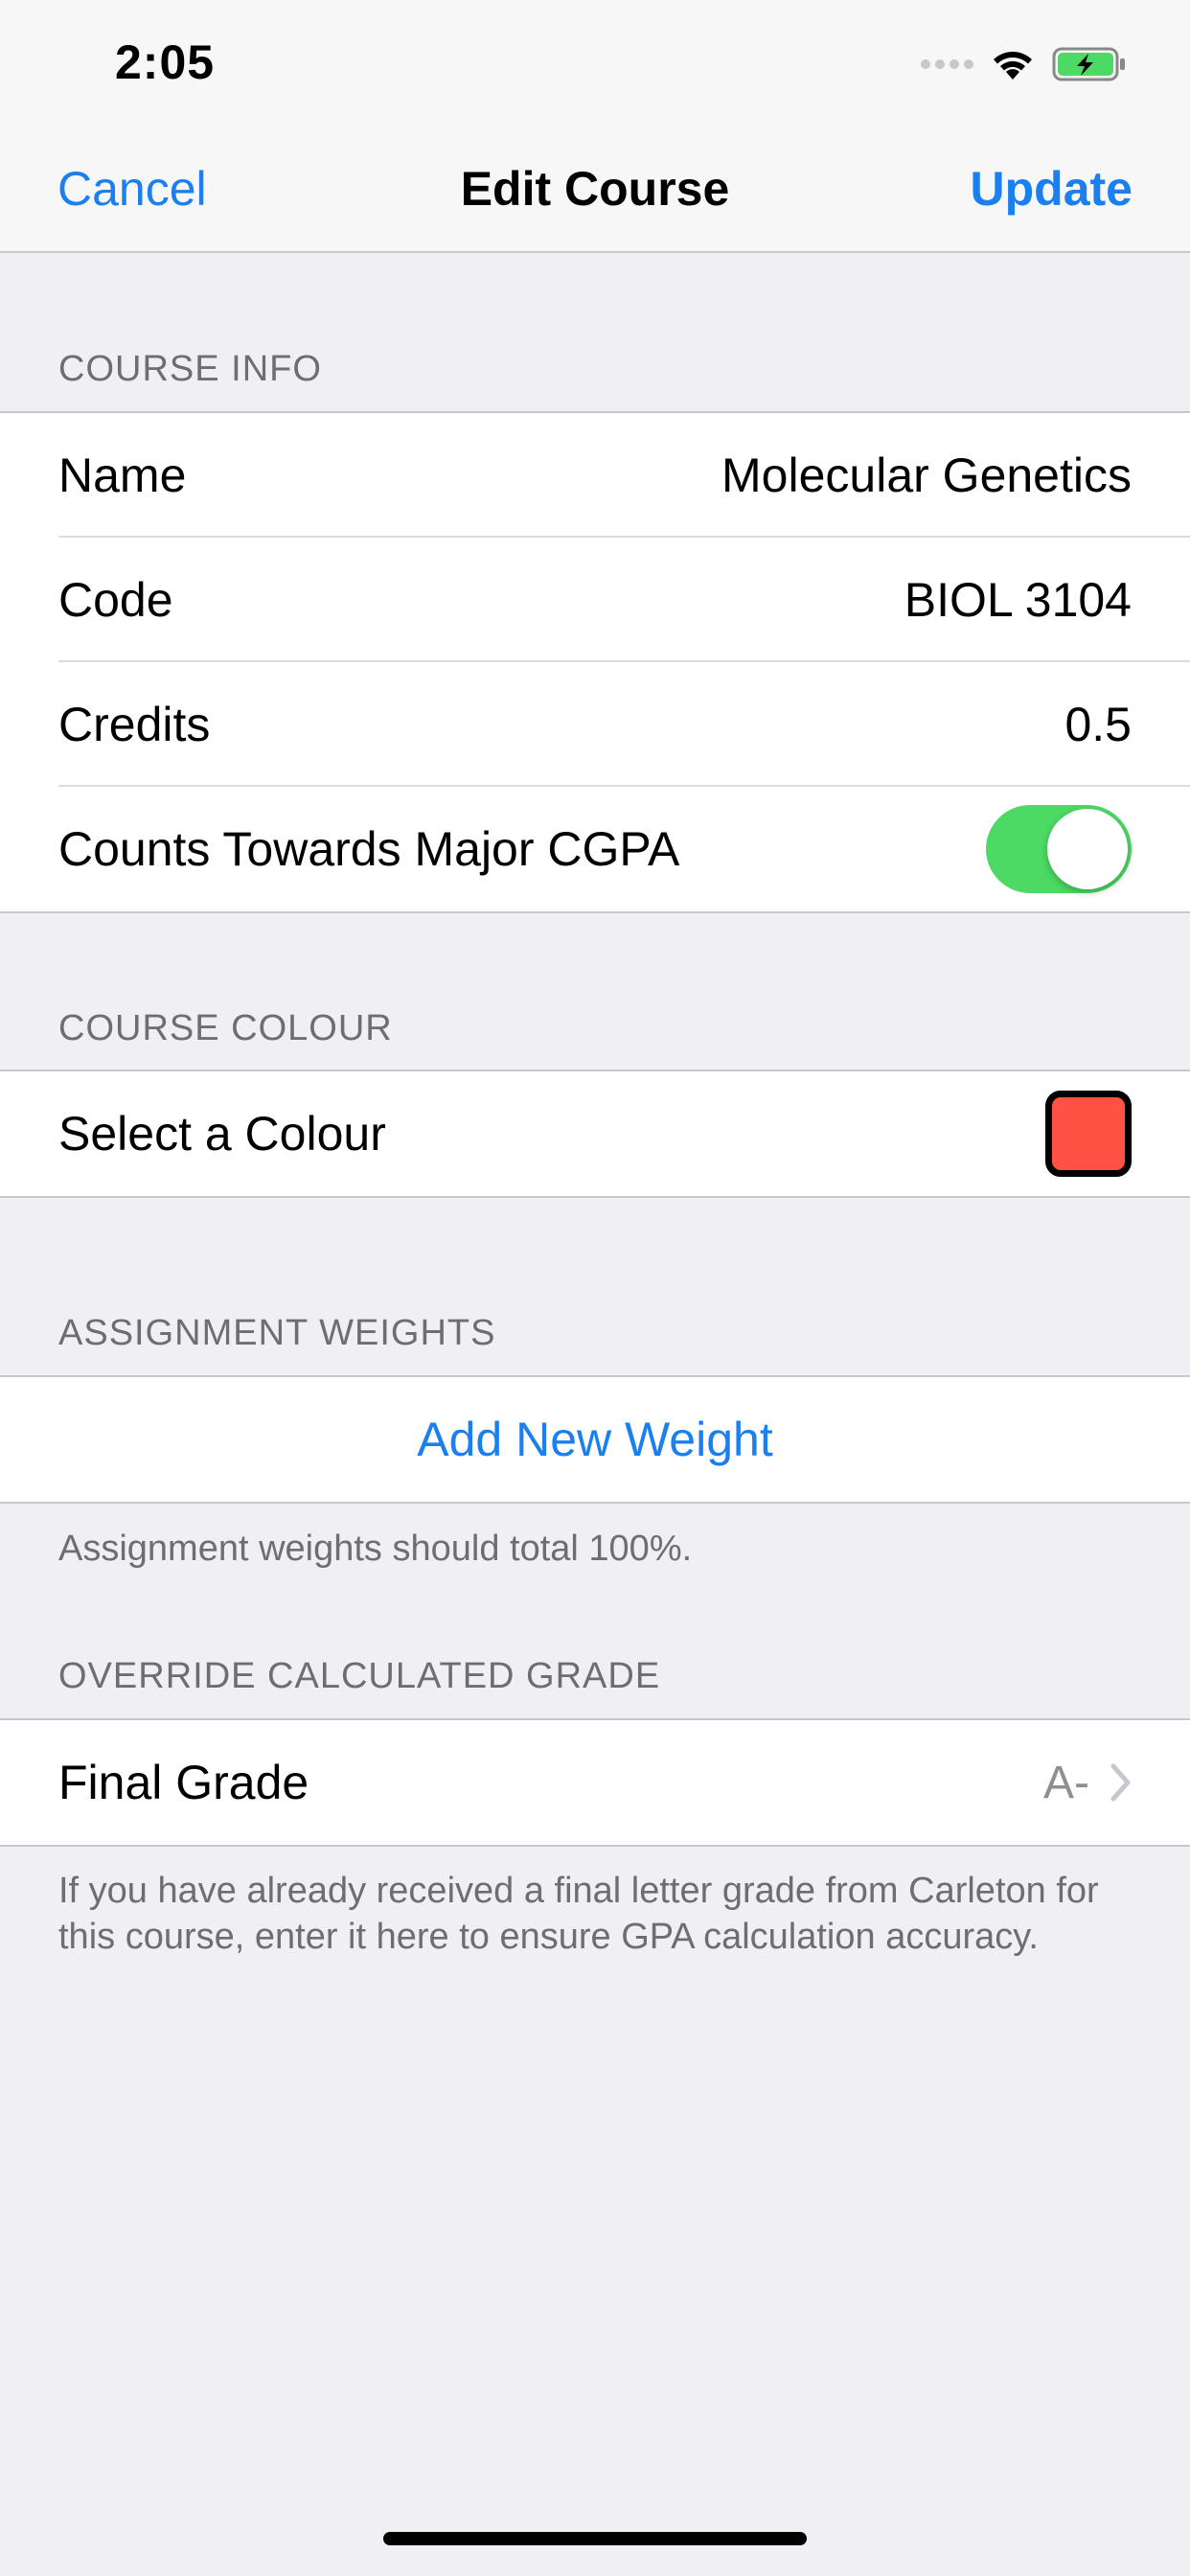 The height and width of the screenshot is (2576, 1190). I want to click on major-cgpa-row: Counts Towards Major CGPA, so click(595, 849).